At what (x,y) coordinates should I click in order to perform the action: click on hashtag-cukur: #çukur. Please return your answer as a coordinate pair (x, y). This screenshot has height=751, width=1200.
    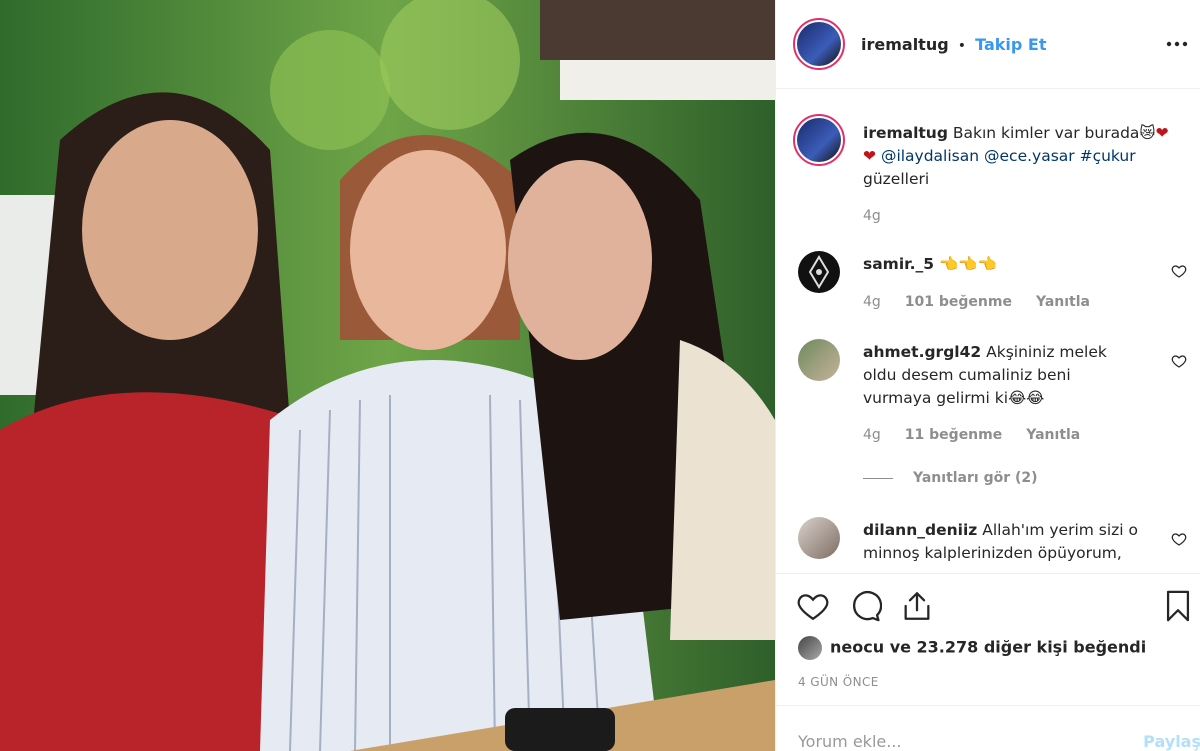
    Looking at the image, I should click on (1108, 156).